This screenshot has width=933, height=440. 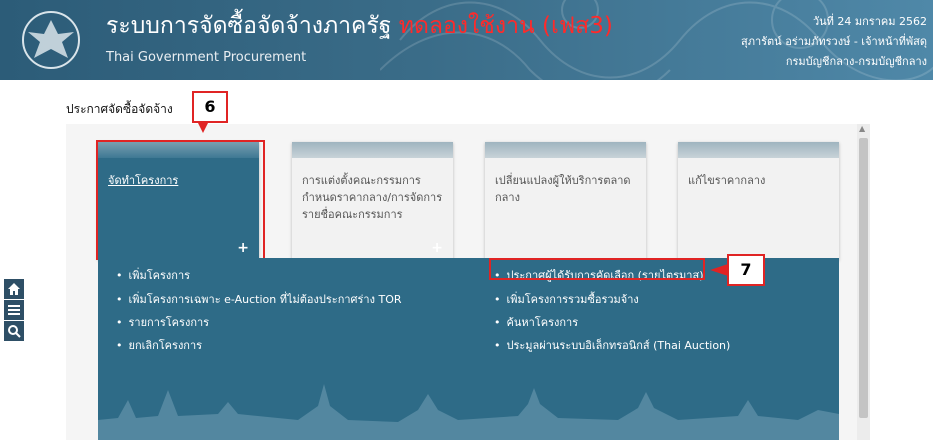 What do you see at coordinates (249, 26) in the screenshot?
I see `site-title-text: ระบบการจัดซื้อจัดจ้างภาครัฐ` at bounding box center [249, 26].